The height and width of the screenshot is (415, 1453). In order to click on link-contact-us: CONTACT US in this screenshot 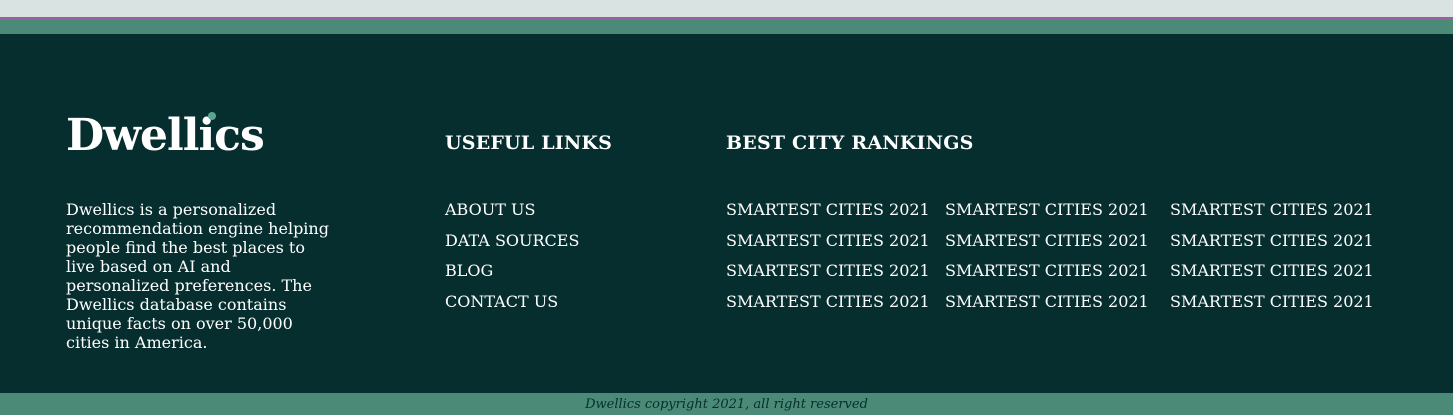, I will do `click(512, 307)`.